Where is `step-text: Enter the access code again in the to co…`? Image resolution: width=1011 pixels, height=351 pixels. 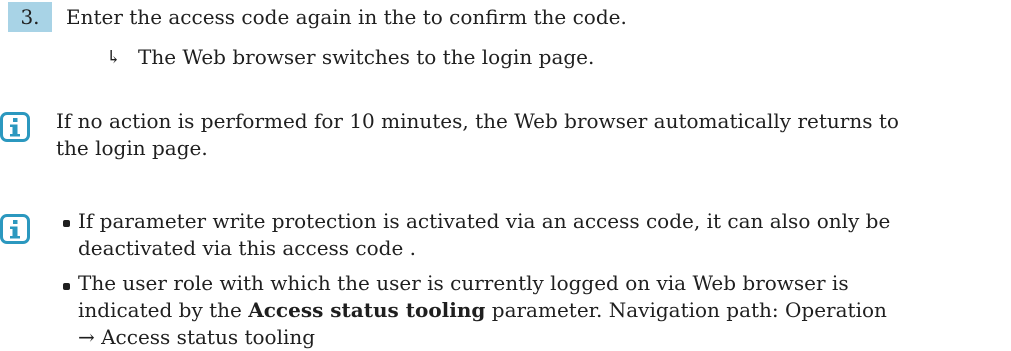
step-text: Enter the access code again in the to co… is located at coordinates (346, 17).